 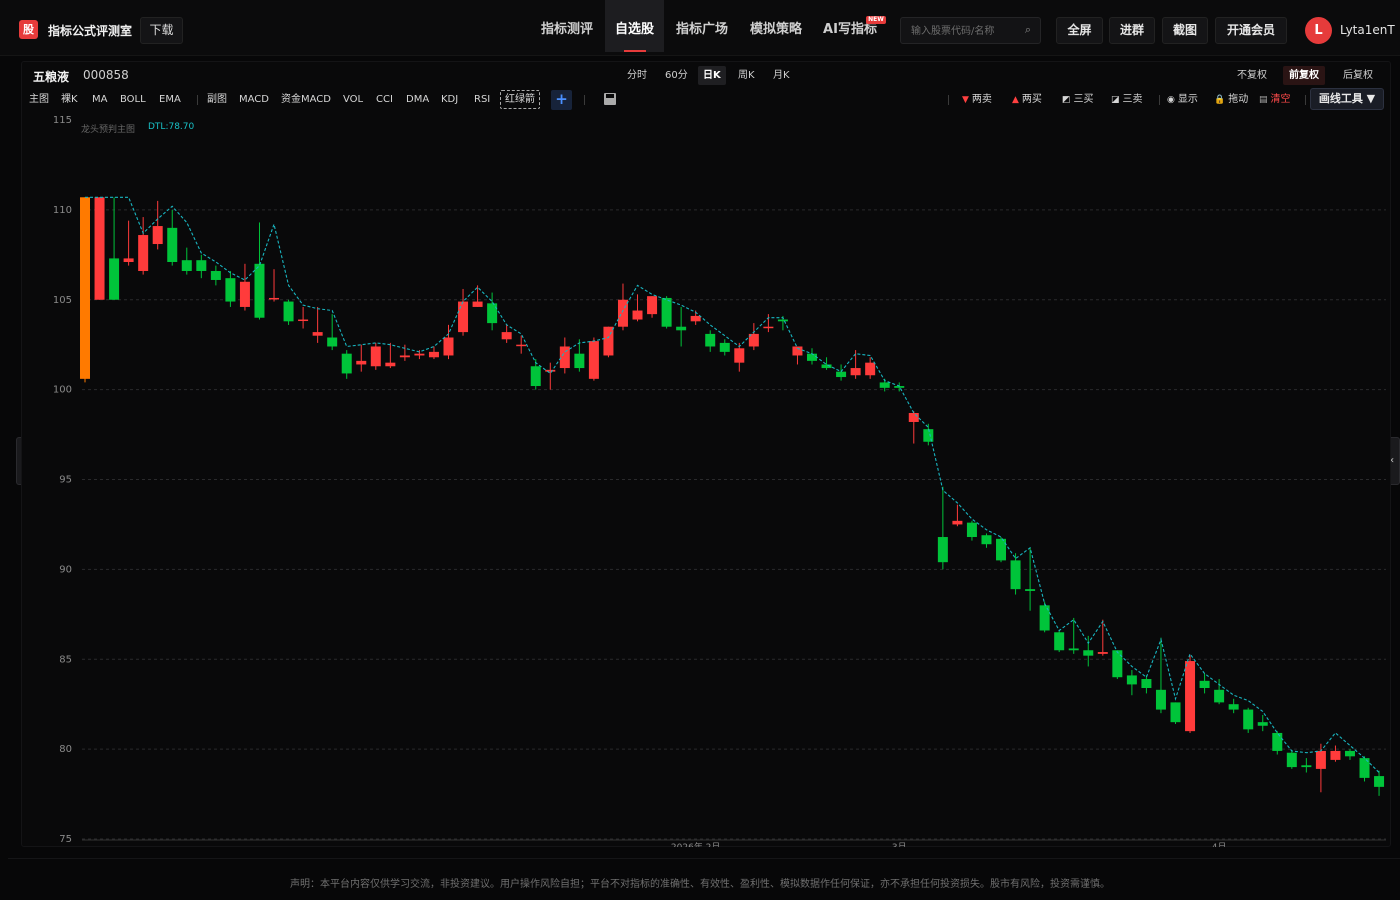 I want to click on adjust-none: 不复权, so click(x=1252, y=75).